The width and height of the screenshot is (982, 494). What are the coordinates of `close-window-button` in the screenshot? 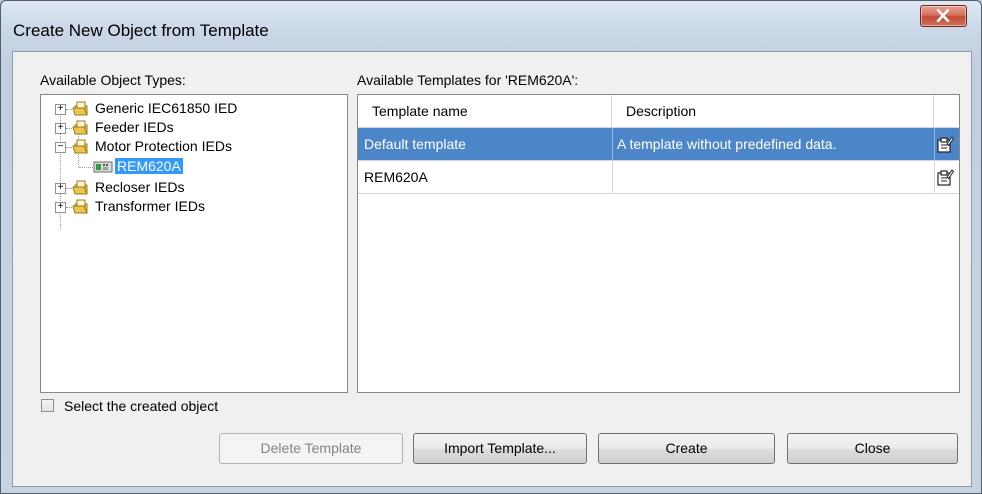 It's located at (943, 16).